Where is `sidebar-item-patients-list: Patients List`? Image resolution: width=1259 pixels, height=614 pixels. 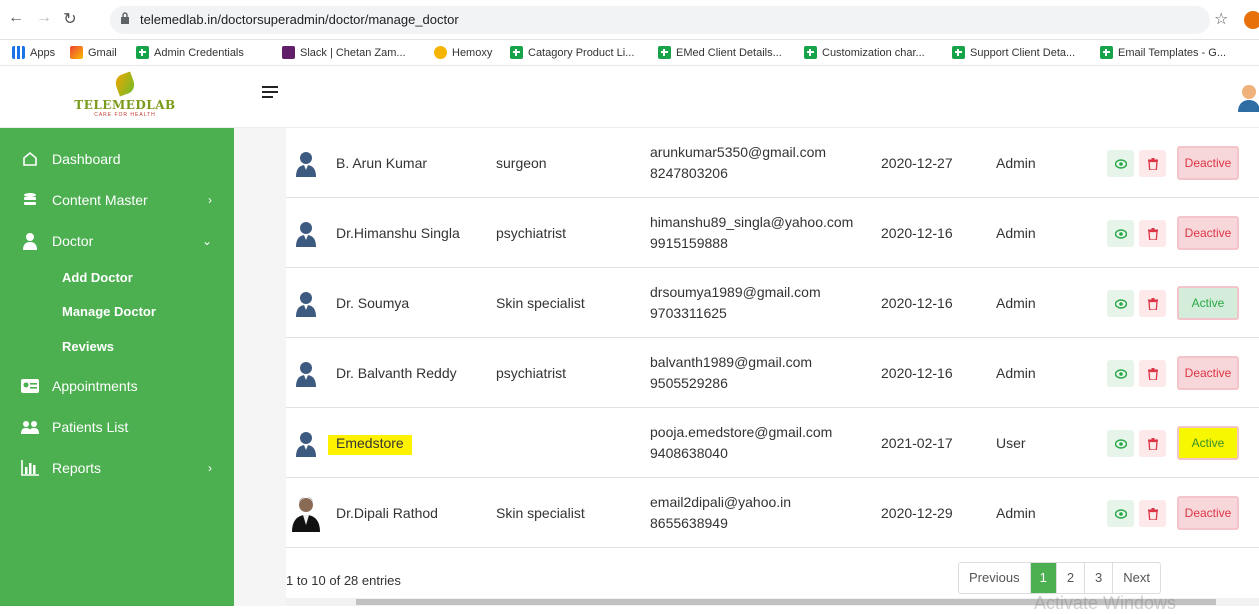 sidebar-item-patients-list: Patients List is located at coordinates (120, 427).